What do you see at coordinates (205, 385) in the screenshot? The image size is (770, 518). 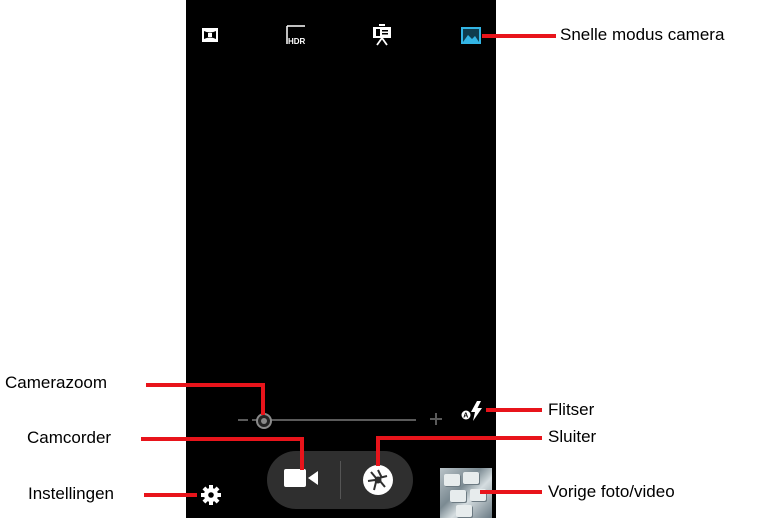 I see `callout-line-zoom` at bounding box center [205, 385].